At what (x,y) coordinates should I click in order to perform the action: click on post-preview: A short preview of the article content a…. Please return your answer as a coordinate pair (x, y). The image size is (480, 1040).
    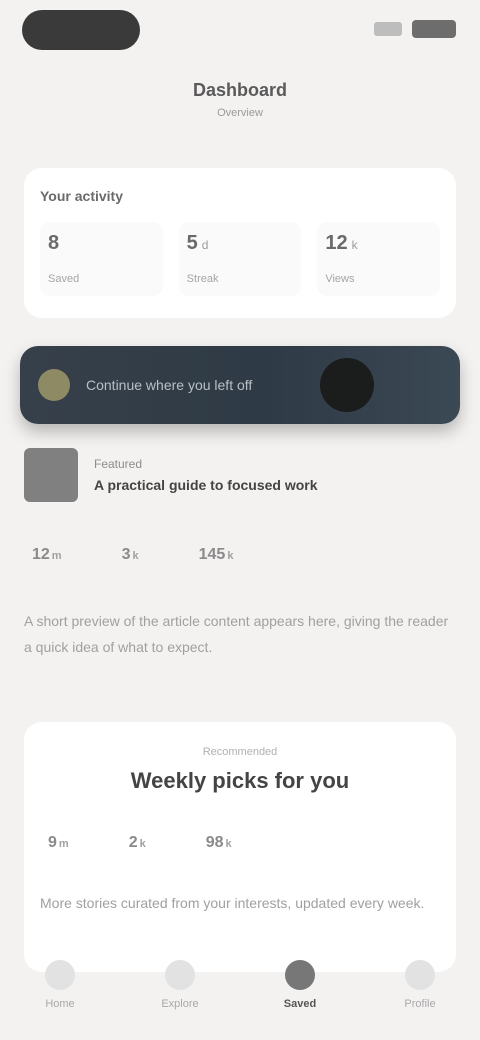
    Looking at the image, I should click on (236, 634).